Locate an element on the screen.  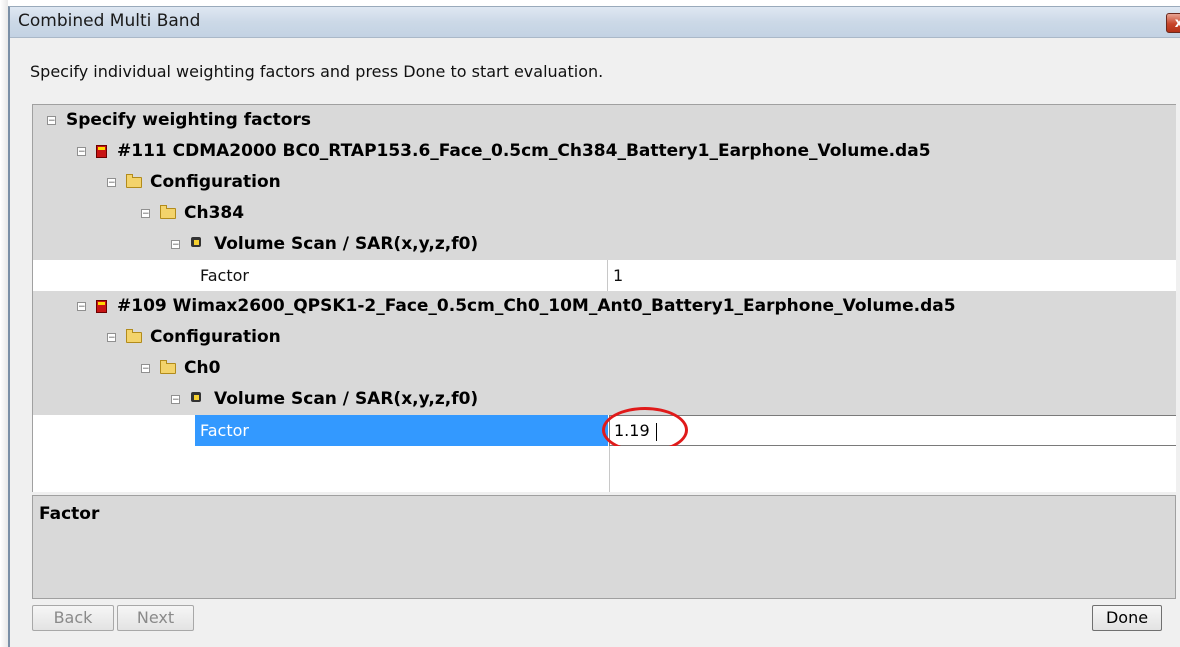
tree-root: − Specify weighting factors is located at coordinates (179, 120).